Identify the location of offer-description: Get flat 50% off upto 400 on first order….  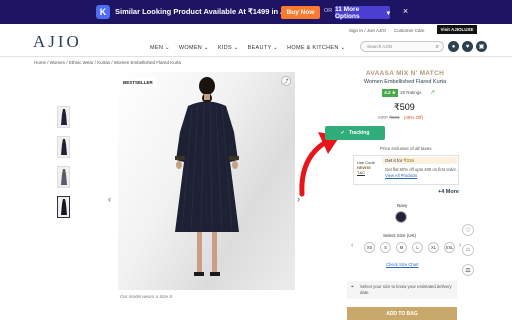
(421, 172).